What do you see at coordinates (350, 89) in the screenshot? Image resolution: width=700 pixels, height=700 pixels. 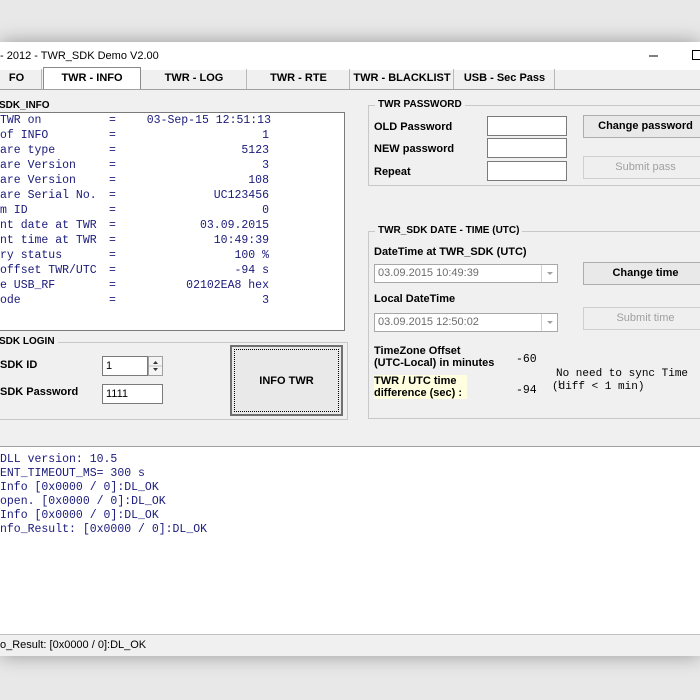 I see `tab-divider` at bounding box center [350, 89].